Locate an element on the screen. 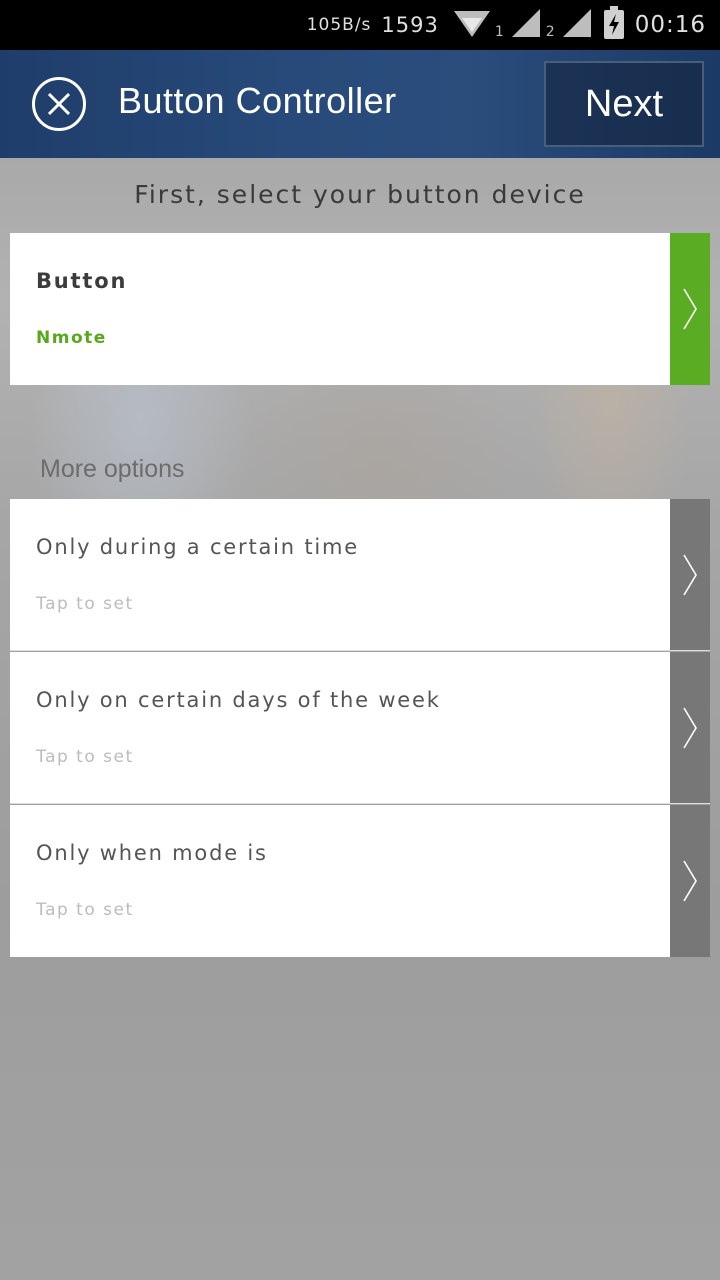  option-time-chevron is located at coordinates (690, 574).